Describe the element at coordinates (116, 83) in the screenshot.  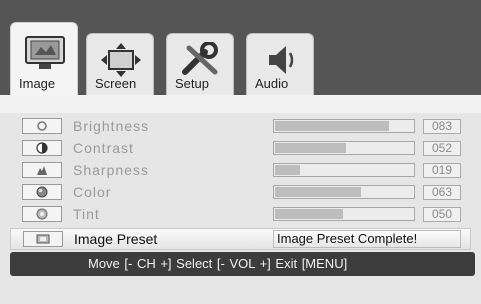
I see `tab-screen-label: Screen` at that location.